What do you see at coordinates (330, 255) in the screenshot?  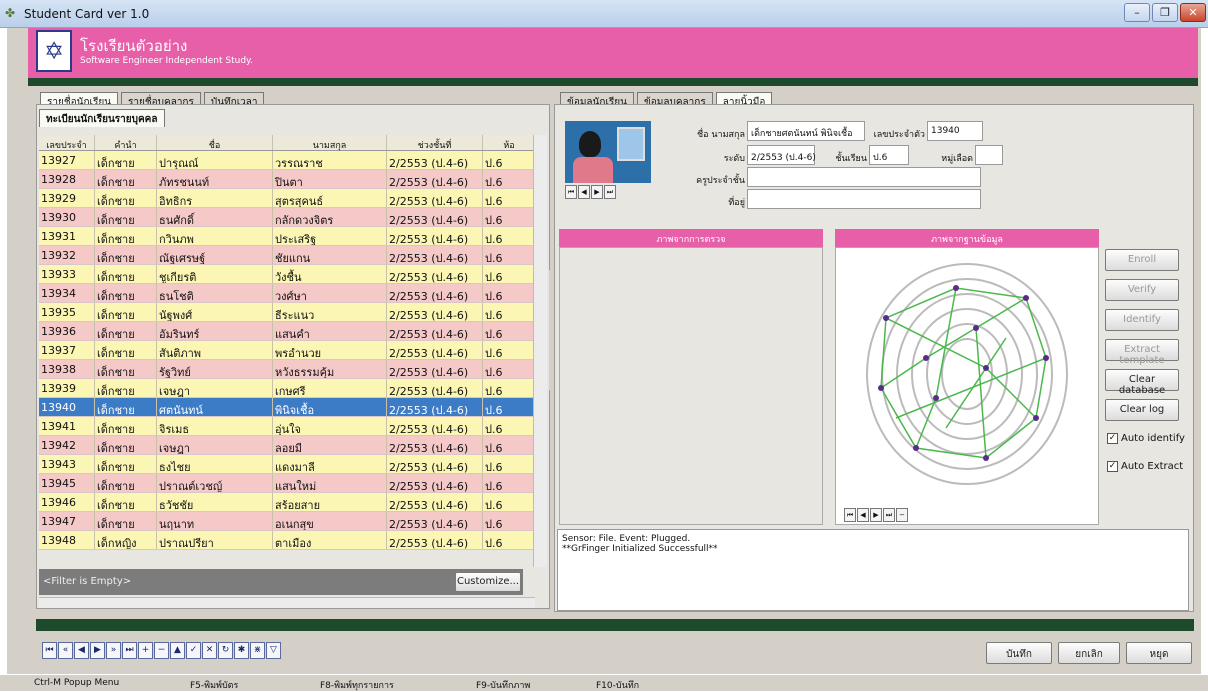 I see `table-cell: ชัยแกน` at bounding box center [330, 255].